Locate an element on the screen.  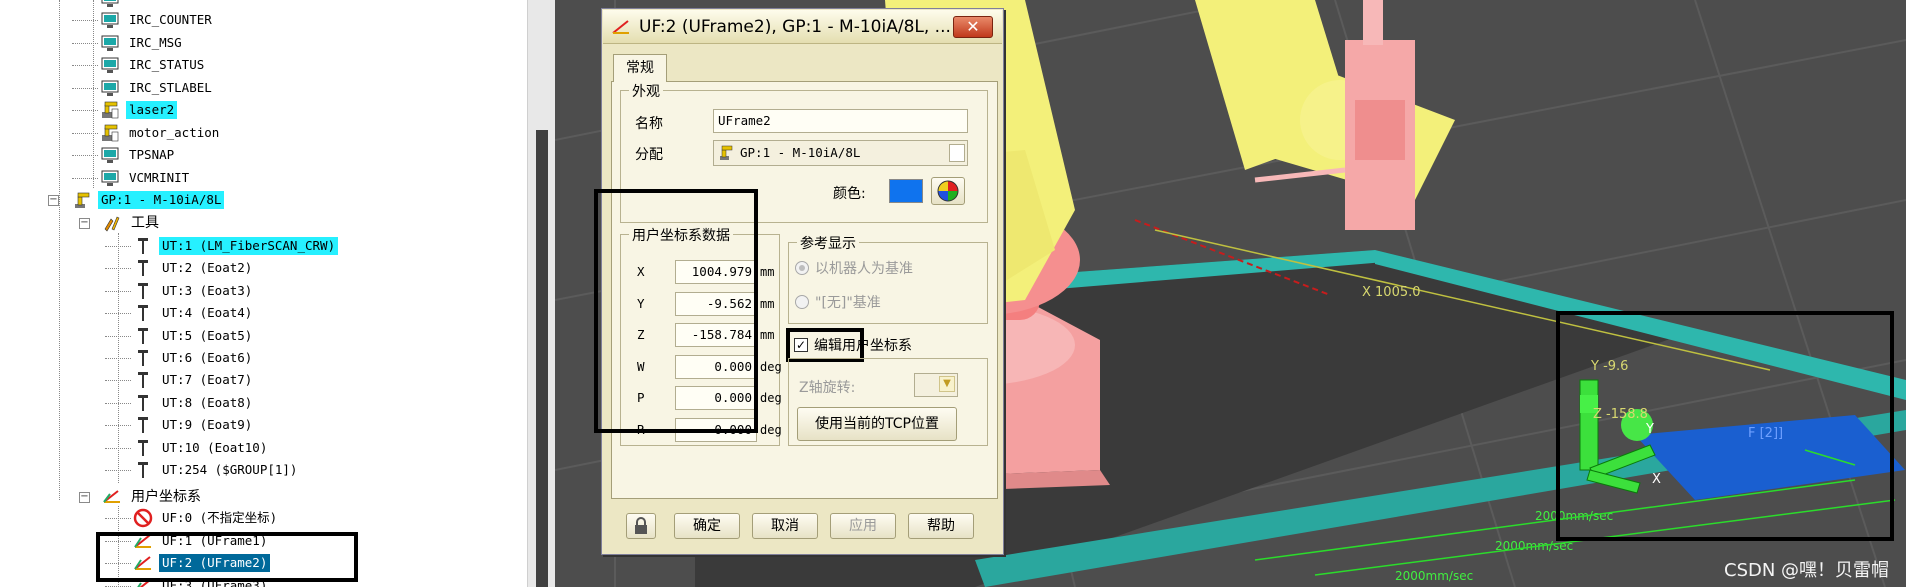
tree-item: laser2 is located at coordinates (139, 110).